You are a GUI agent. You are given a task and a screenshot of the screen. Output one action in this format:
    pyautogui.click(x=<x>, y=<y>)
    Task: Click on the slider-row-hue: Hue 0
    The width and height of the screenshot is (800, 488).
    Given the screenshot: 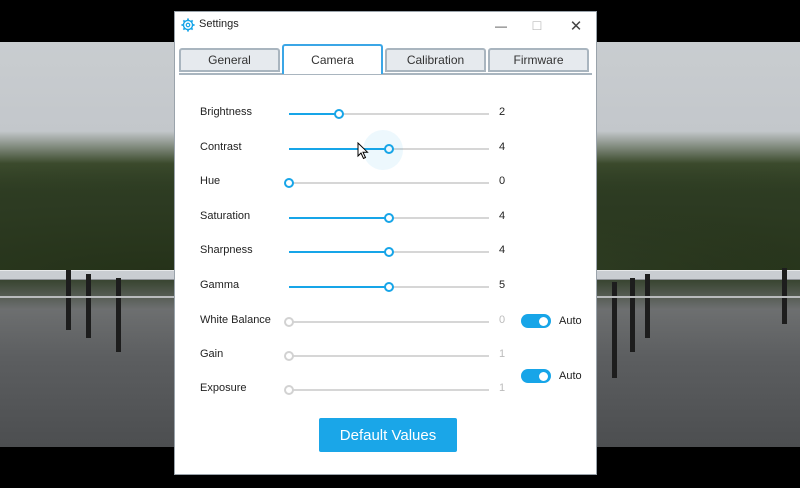 What is the action you would take?
    pyautogui.click(x=352, y=183)
    